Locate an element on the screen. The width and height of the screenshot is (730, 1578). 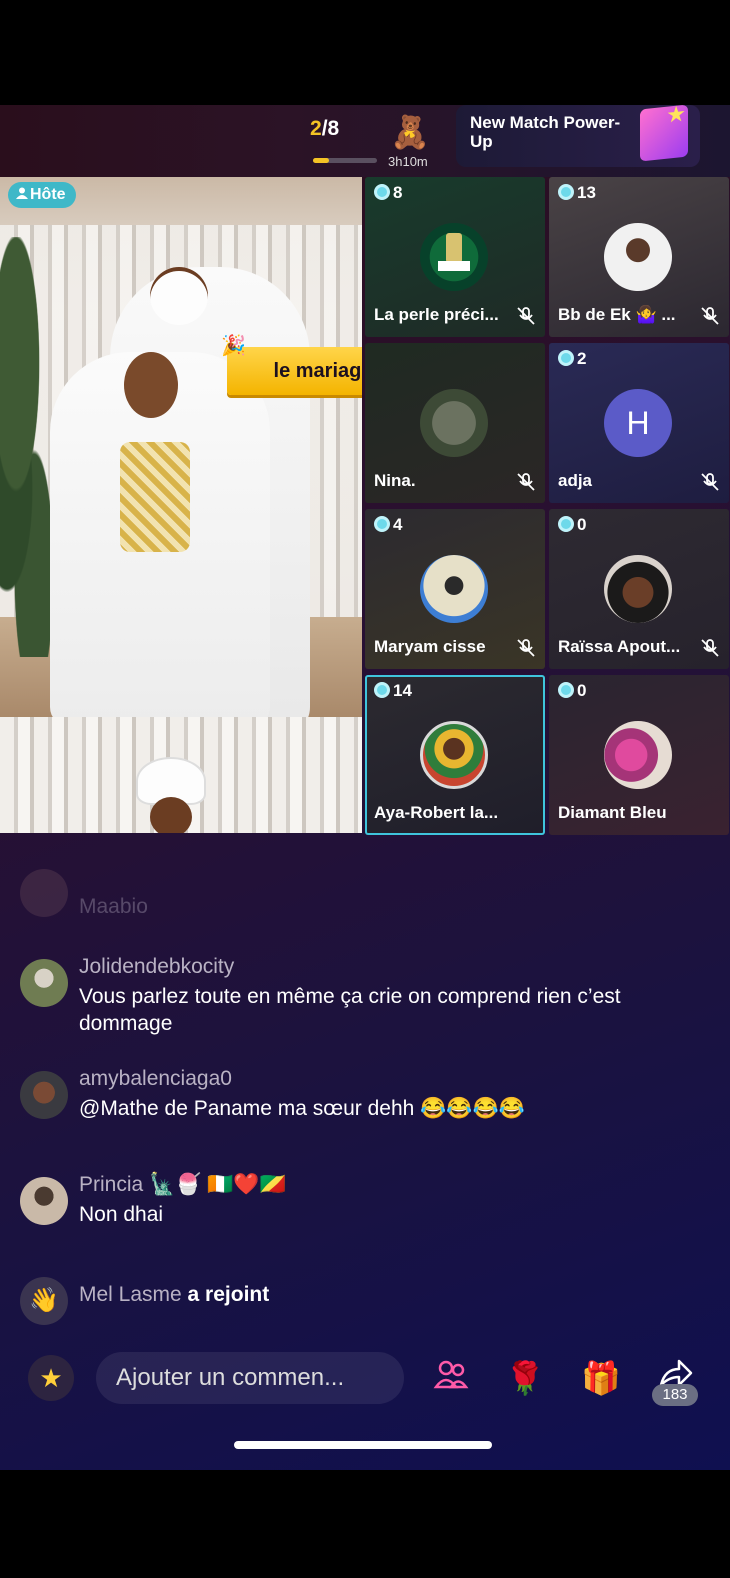
teddy-bear-icon: 🧸 is located at coordinates (410, 132).